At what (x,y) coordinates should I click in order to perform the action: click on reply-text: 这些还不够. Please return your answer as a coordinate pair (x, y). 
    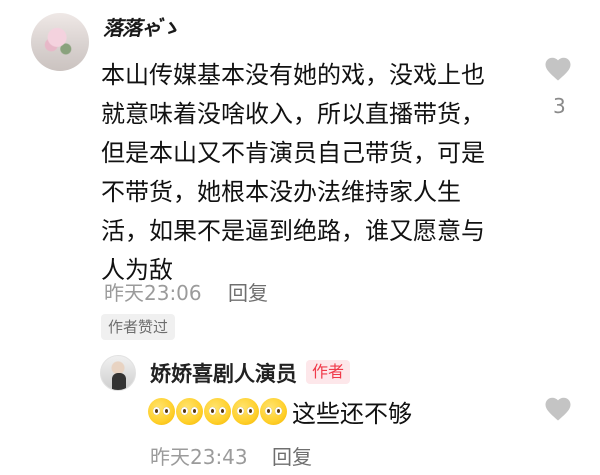
    Looking at the image, I should click on (352, 413).